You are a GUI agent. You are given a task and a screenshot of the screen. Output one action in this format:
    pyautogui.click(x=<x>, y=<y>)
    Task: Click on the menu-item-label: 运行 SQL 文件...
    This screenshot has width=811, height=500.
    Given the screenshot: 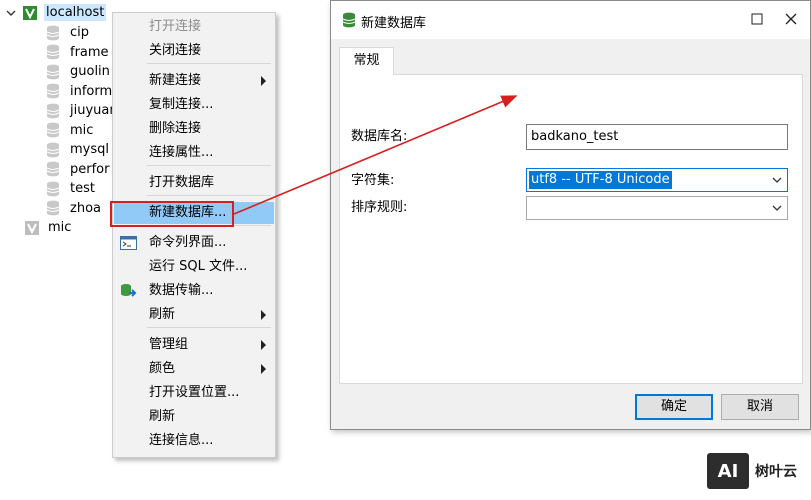 What is the action you would take?
    pyautogui.click(x=198, y=266)
    